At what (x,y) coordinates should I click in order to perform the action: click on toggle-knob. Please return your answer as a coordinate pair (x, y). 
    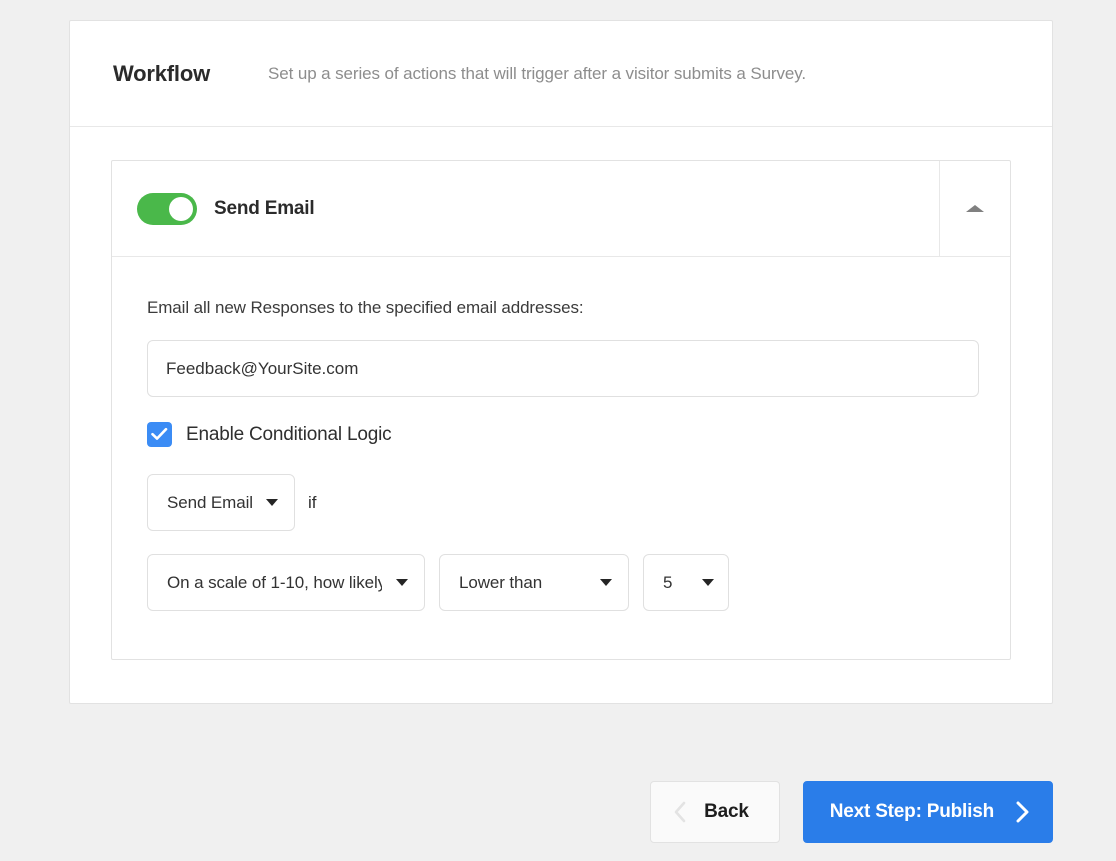
    Looking at the image, I should click on (181, 208).